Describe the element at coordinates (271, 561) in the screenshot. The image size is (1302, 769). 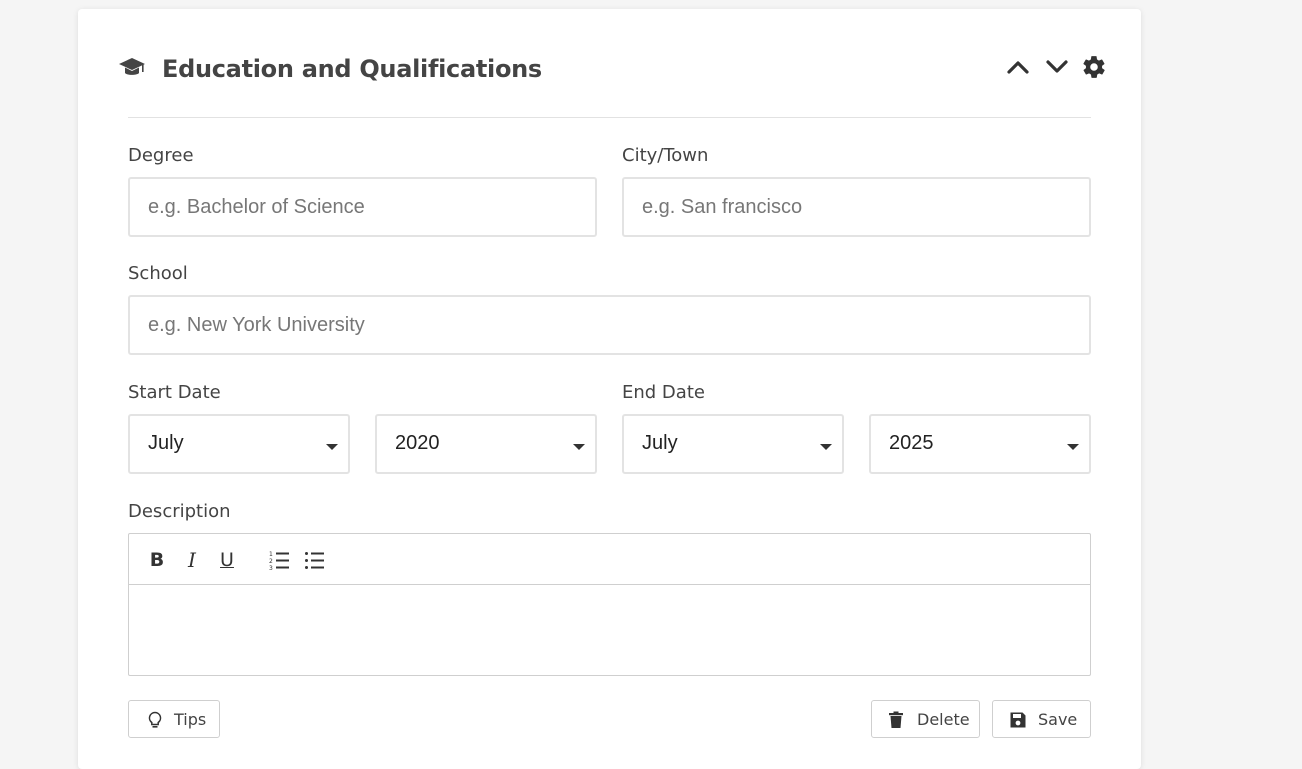
I see `svg-text: 2` at that location.